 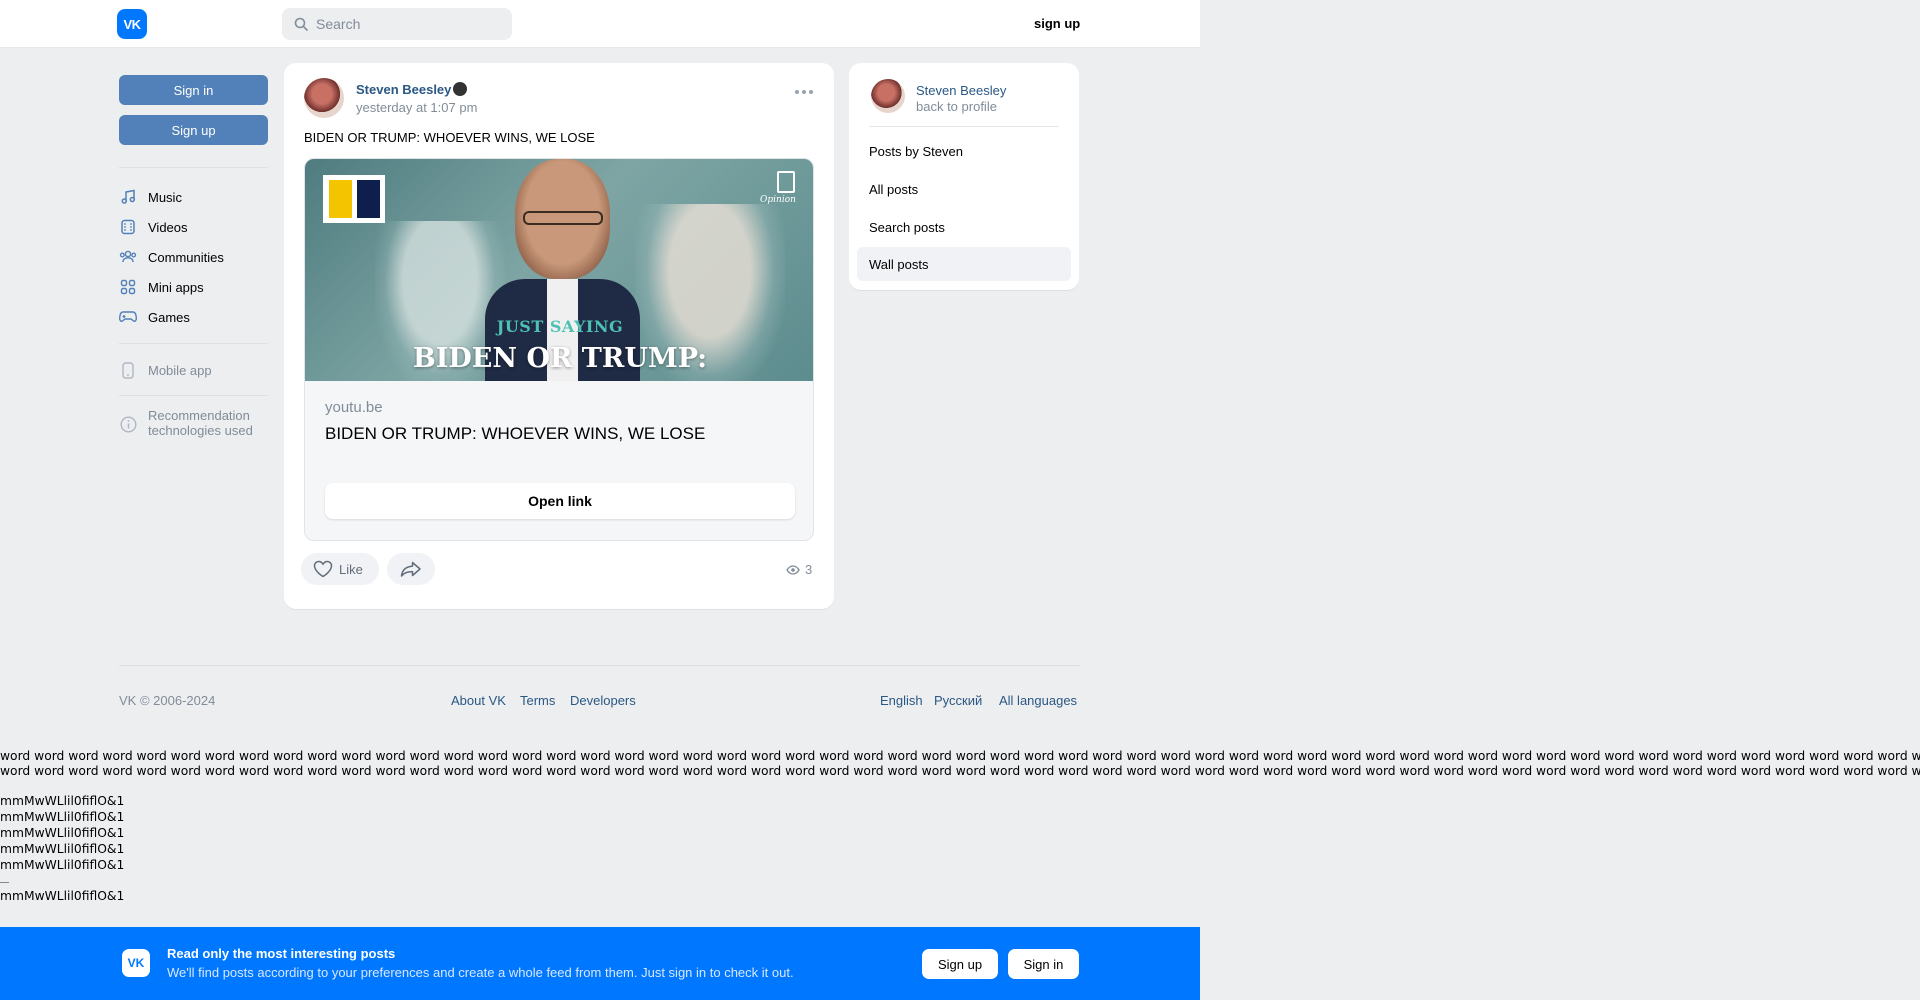 What do you see at coordinates (901, 700) in the screenshot?
I see `footer-english-link: English` at bounding box center [901, 700].